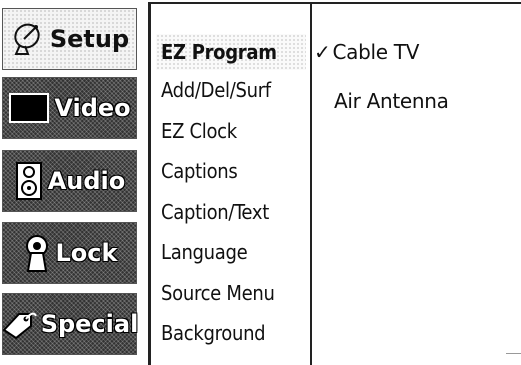 The width and height of the screenshot is (521, 365). Describe the element at coordinates (28, 39) in the screenshot. I see `satellite-dish-icon` at that location.